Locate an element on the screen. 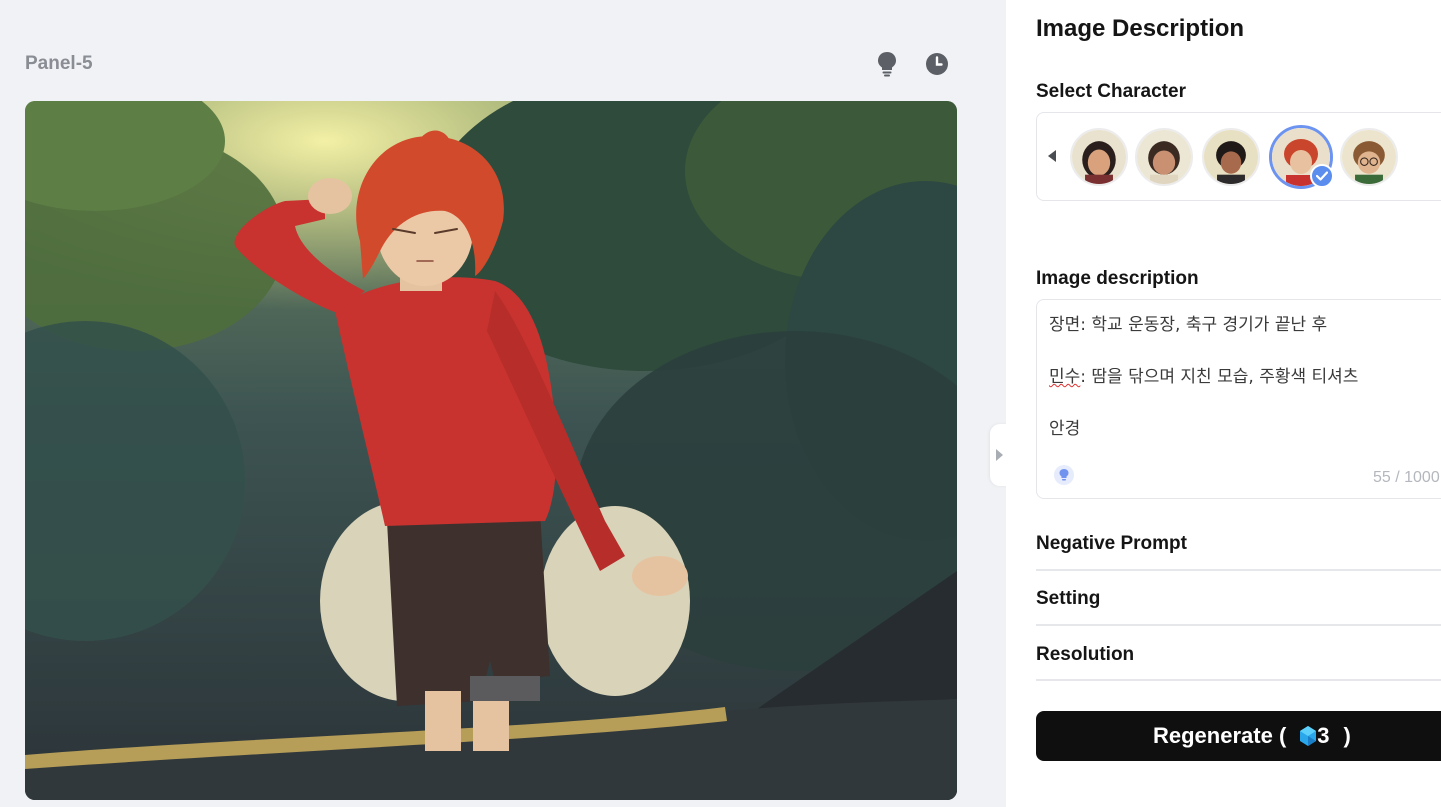 The width and height of the screenshot is (1441, 807). setting-section: Setting is located at coordinates (1238, 598).